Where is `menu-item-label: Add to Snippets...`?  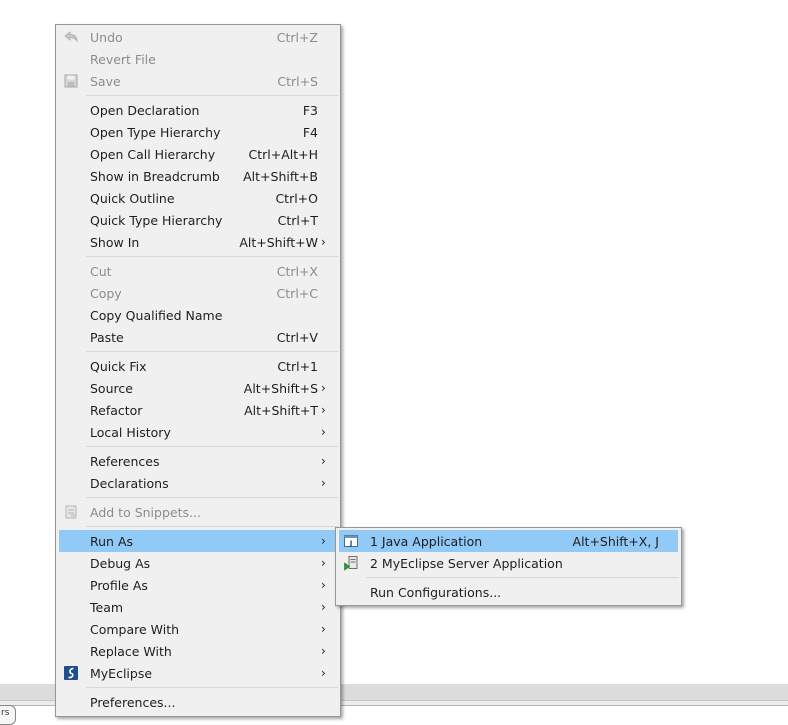
menu-item-label: Add to Snippets... is located at coordinates (145, 512).